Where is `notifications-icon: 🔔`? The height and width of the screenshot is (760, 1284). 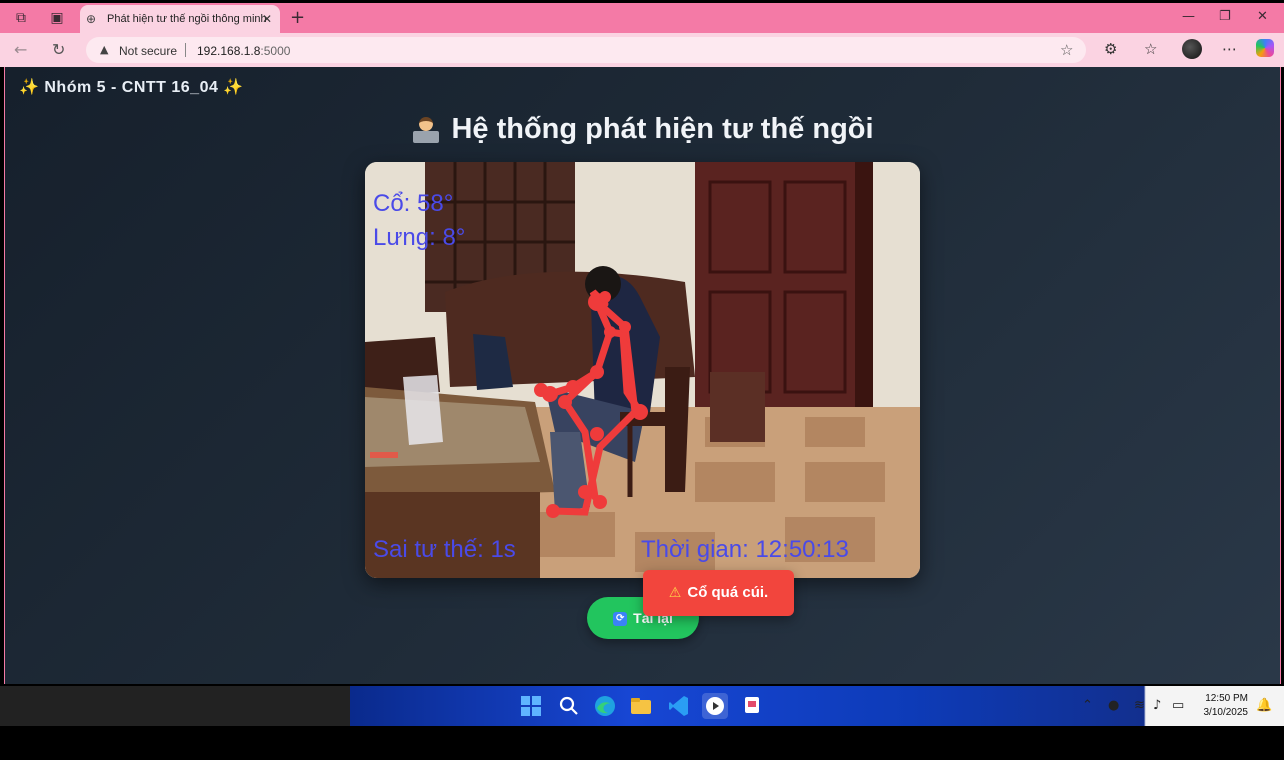 notifications-icon: 🔔 is located at coordinates (1264, 705).